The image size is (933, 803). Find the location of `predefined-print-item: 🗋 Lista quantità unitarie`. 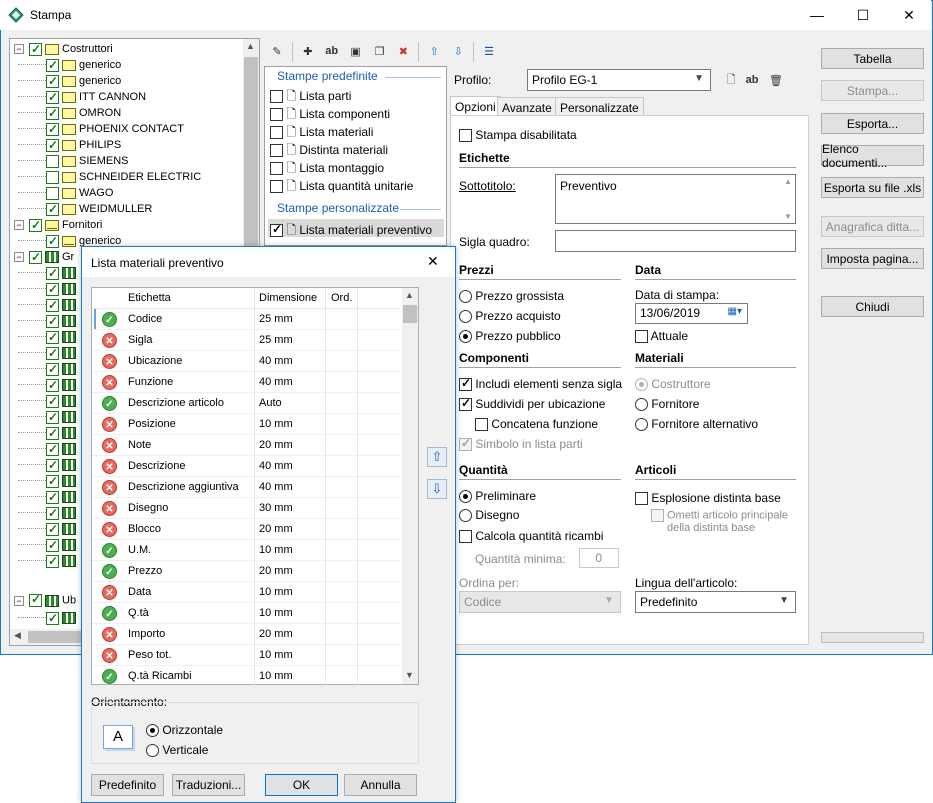

predefined-print-item: 🗋 Lista quantità unitarie is located at coordinates (341, 187).